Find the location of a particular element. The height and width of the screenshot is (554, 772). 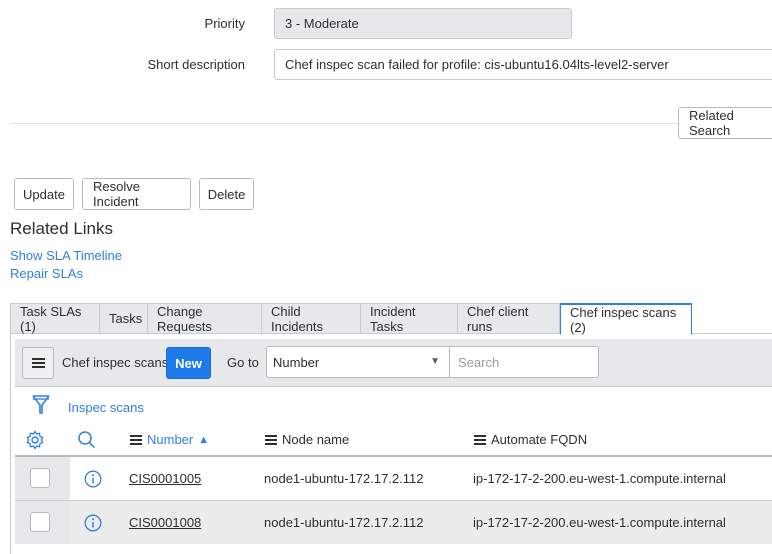

priority-field: 3 - Moderate is located at coordinates (423, 23).